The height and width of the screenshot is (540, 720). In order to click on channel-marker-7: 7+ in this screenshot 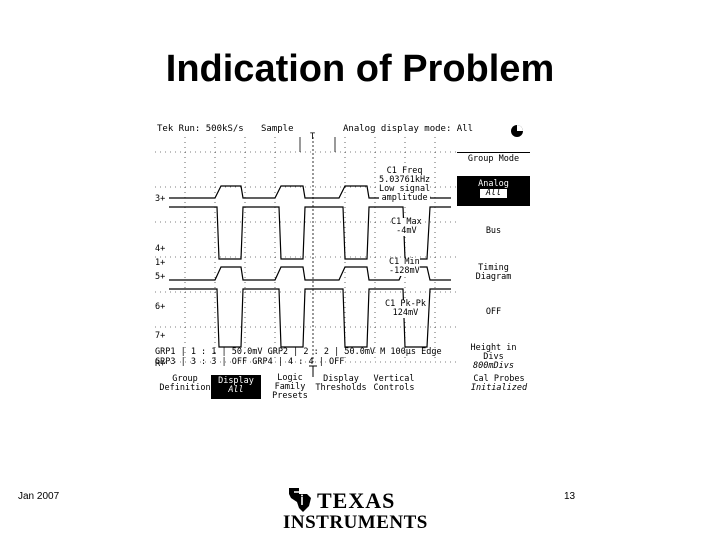, I will do `click(160, 336)`.